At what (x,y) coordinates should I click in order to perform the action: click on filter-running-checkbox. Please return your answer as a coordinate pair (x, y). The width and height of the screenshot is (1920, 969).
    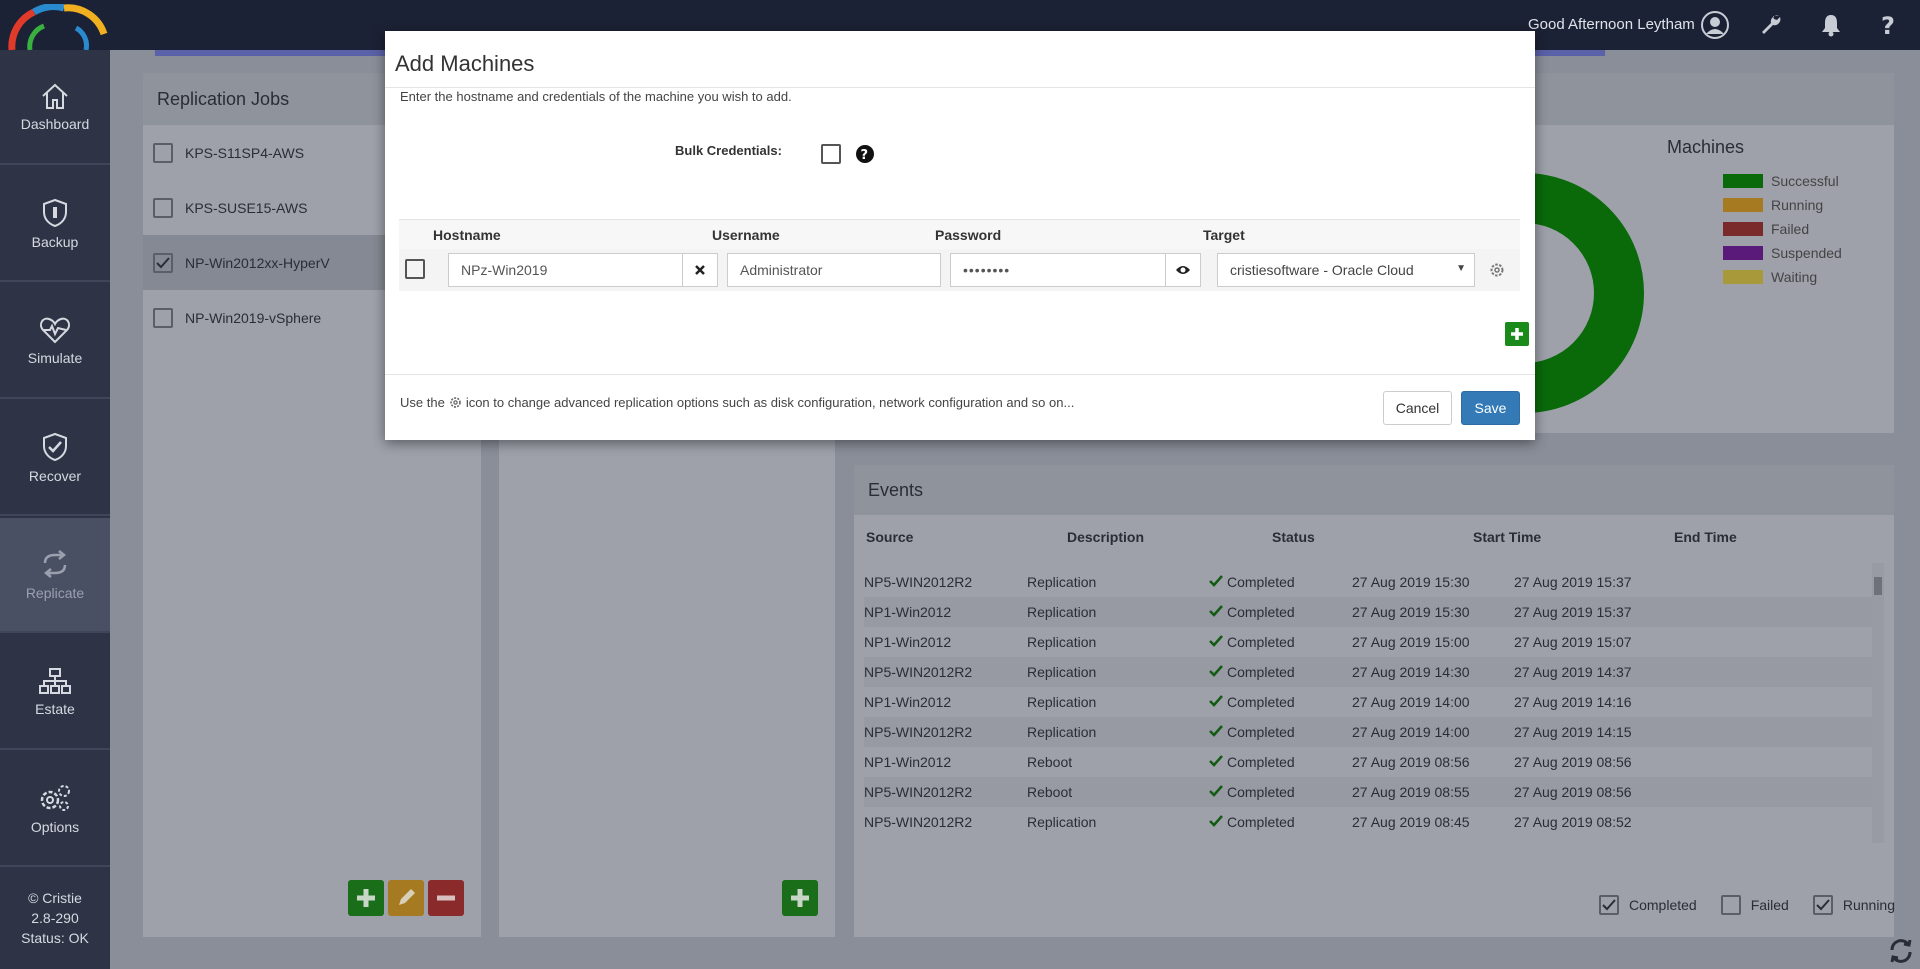
    Looking at the image, I should click on (1822, 905).